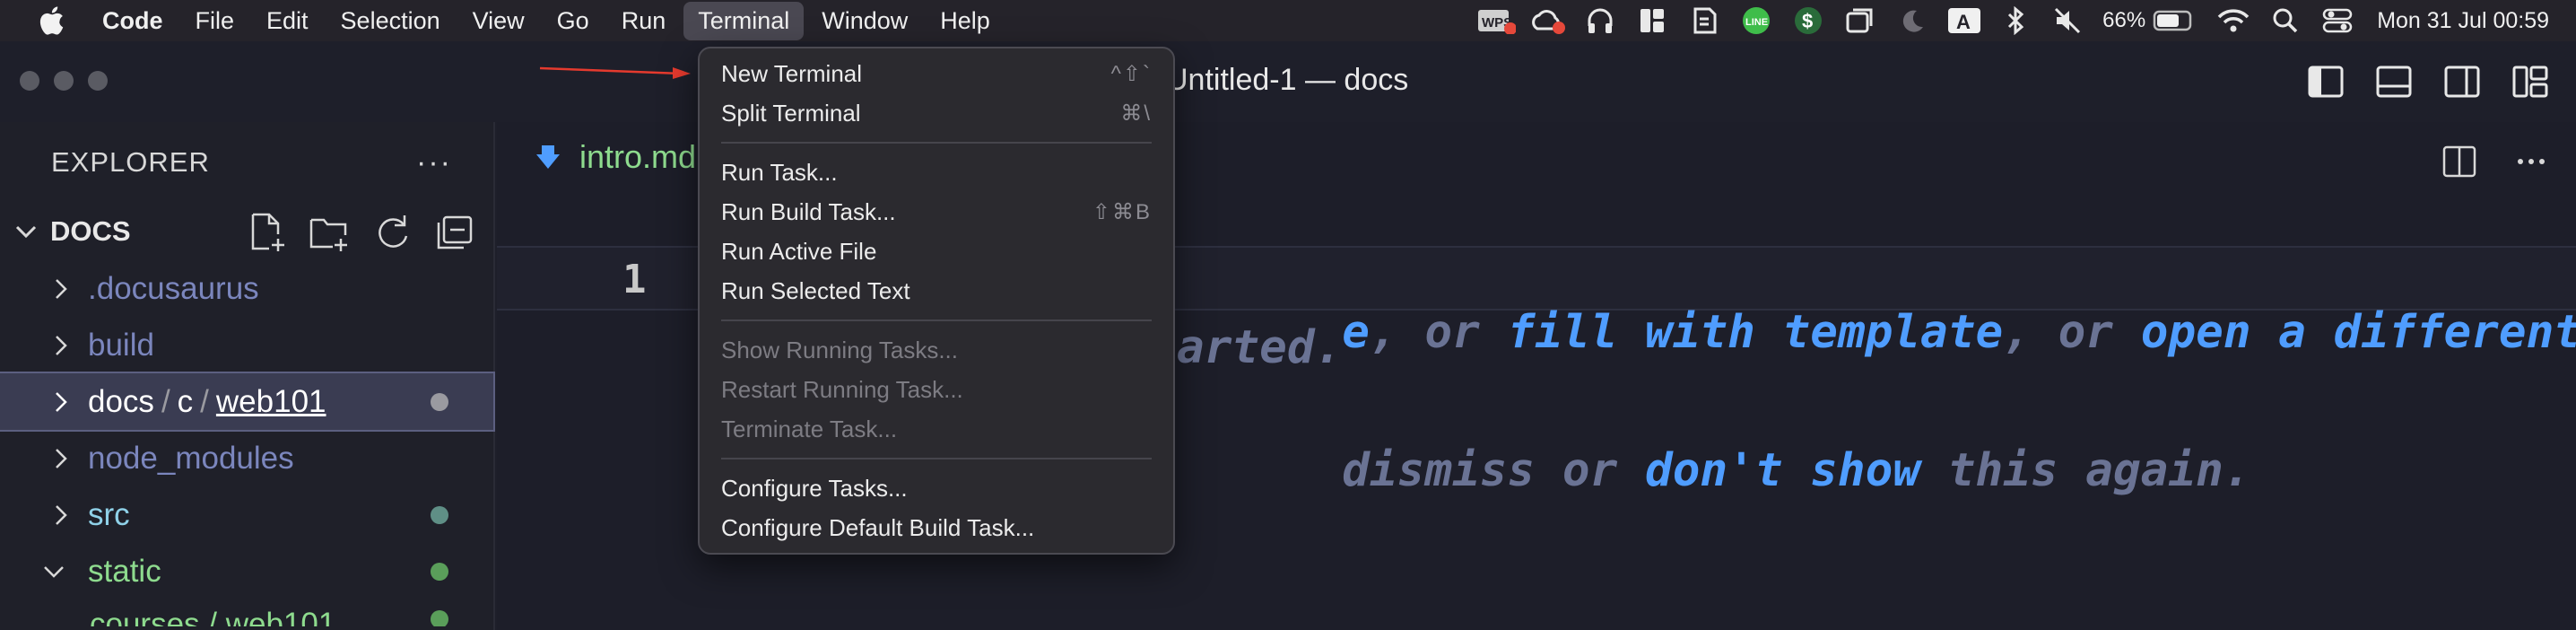 Image resolution: width=2576 pixels, height=630 pixels. I want to click on bluetooth-icon, so click(2016, 21).